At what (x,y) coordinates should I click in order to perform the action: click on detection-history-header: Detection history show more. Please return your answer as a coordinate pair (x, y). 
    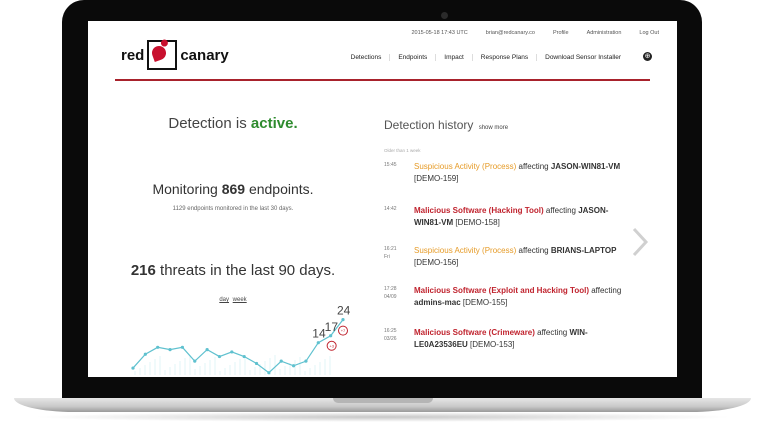
    Looking at the image, I should click on (446, 125).